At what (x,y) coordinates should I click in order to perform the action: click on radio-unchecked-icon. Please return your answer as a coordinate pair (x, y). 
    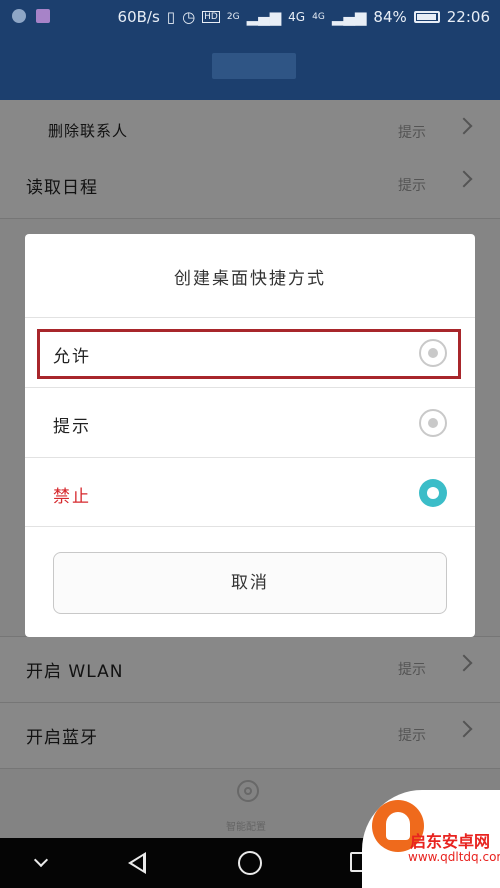
    Looking at the image, I should click on (433, 423).